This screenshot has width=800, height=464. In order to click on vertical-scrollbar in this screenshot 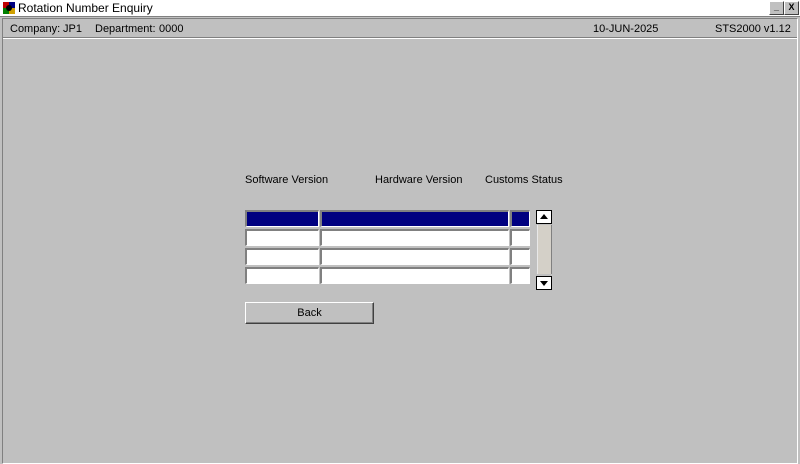, I will do `click(544, 250)`.